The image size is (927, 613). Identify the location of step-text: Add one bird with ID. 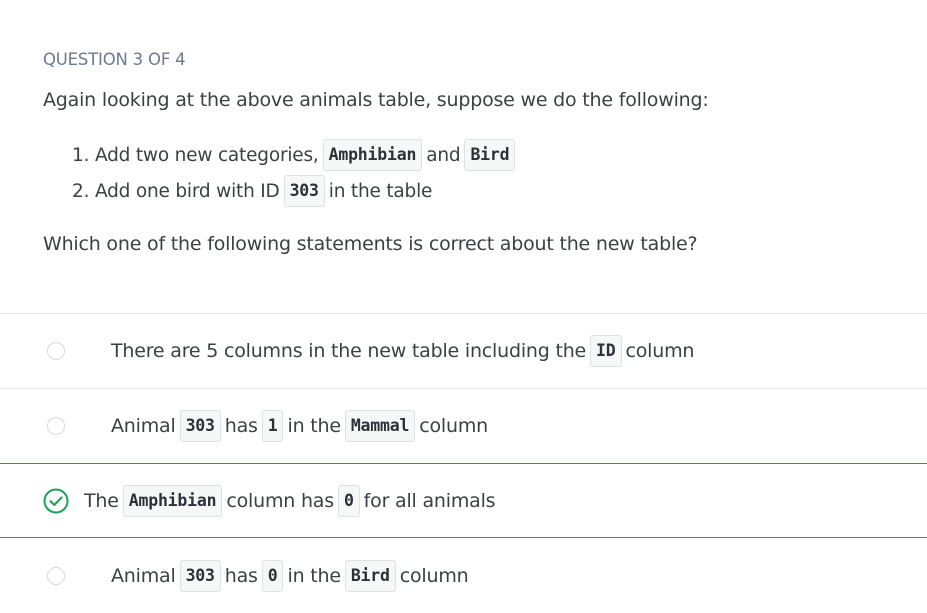
(187, 191).